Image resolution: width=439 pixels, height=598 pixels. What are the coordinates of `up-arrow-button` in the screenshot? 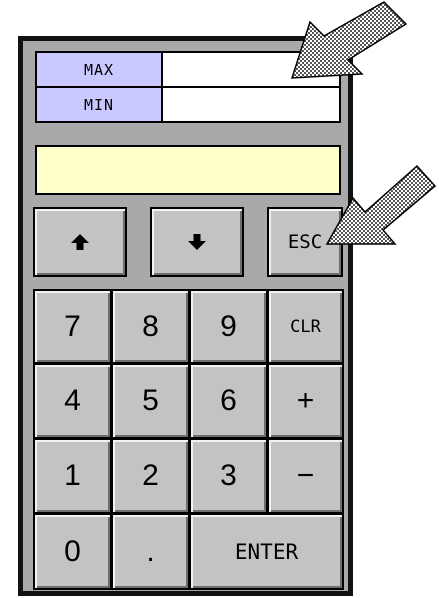 It's located at (80, 242).